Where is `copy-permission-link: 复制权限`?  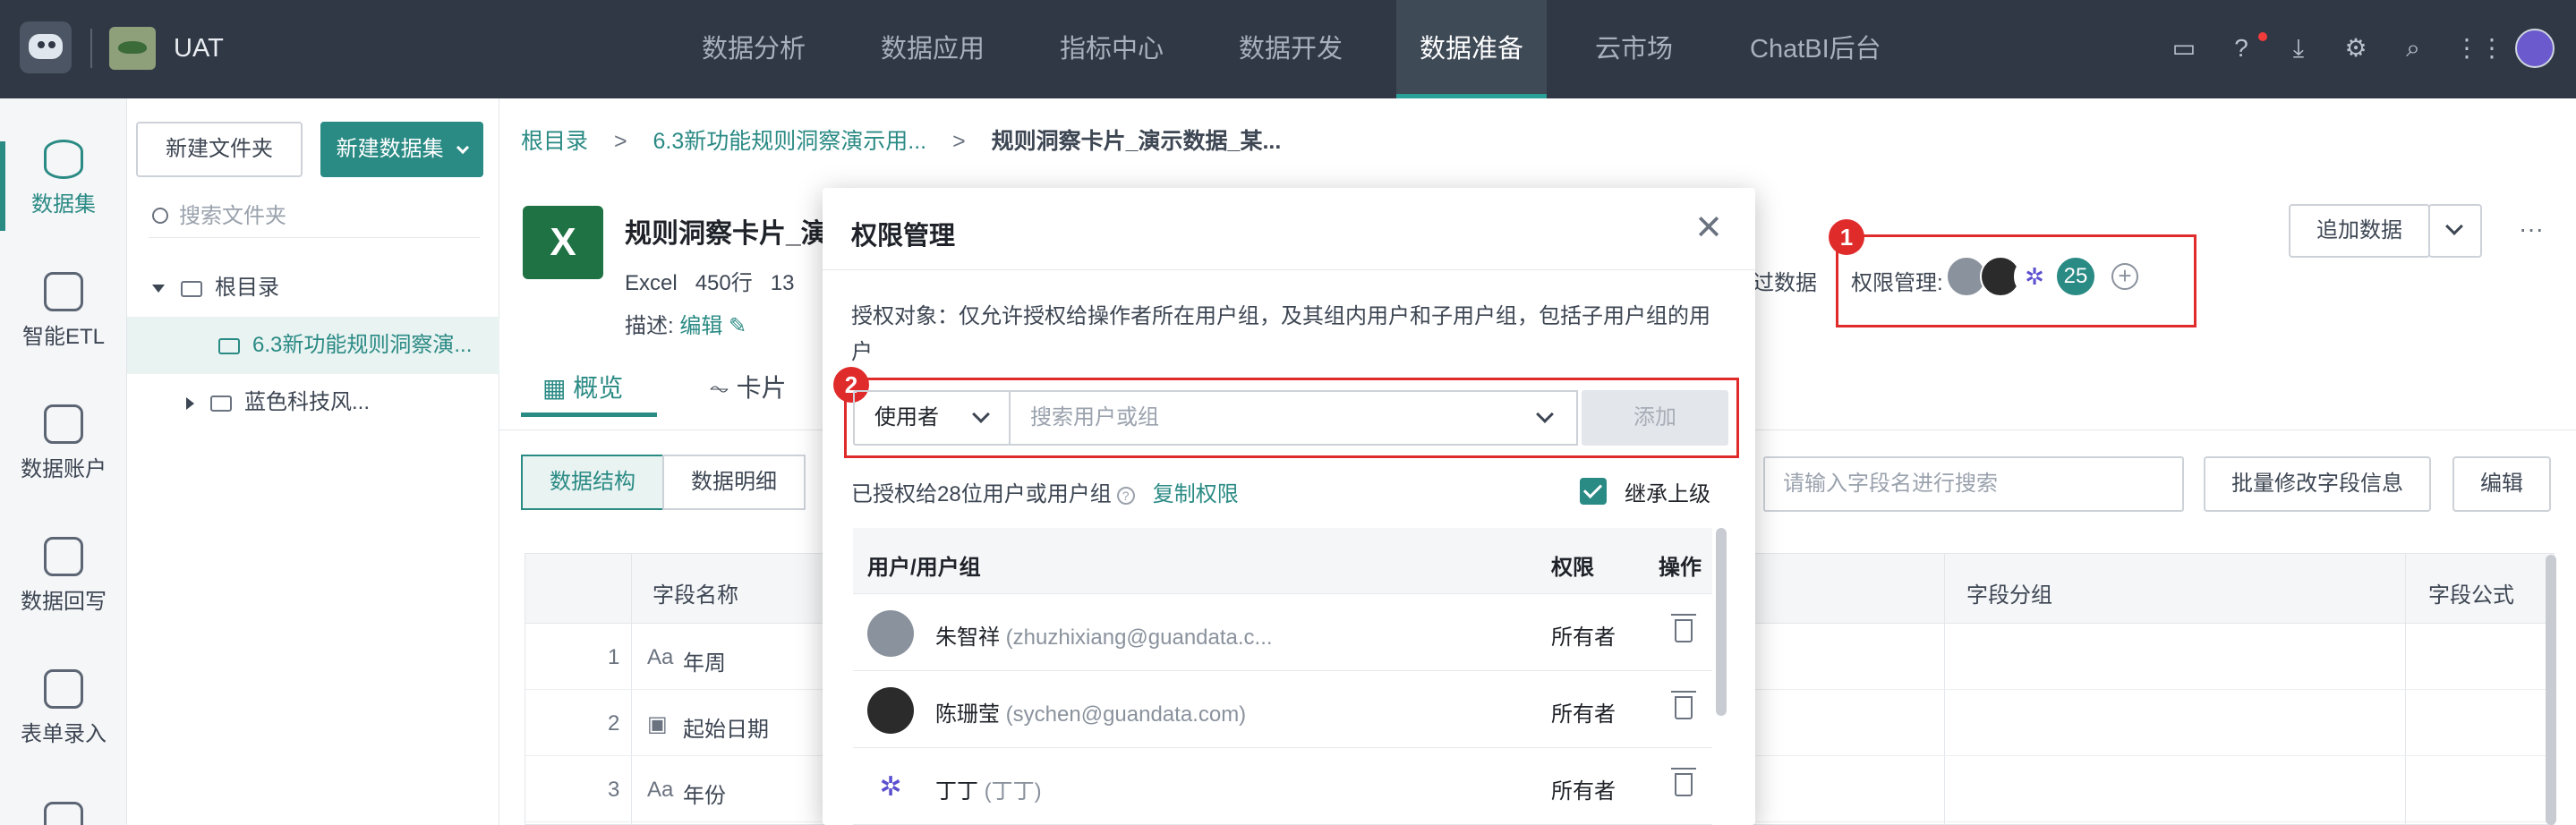
copy-permission-link: 复制权限 is located at coordinates (1196, 494).